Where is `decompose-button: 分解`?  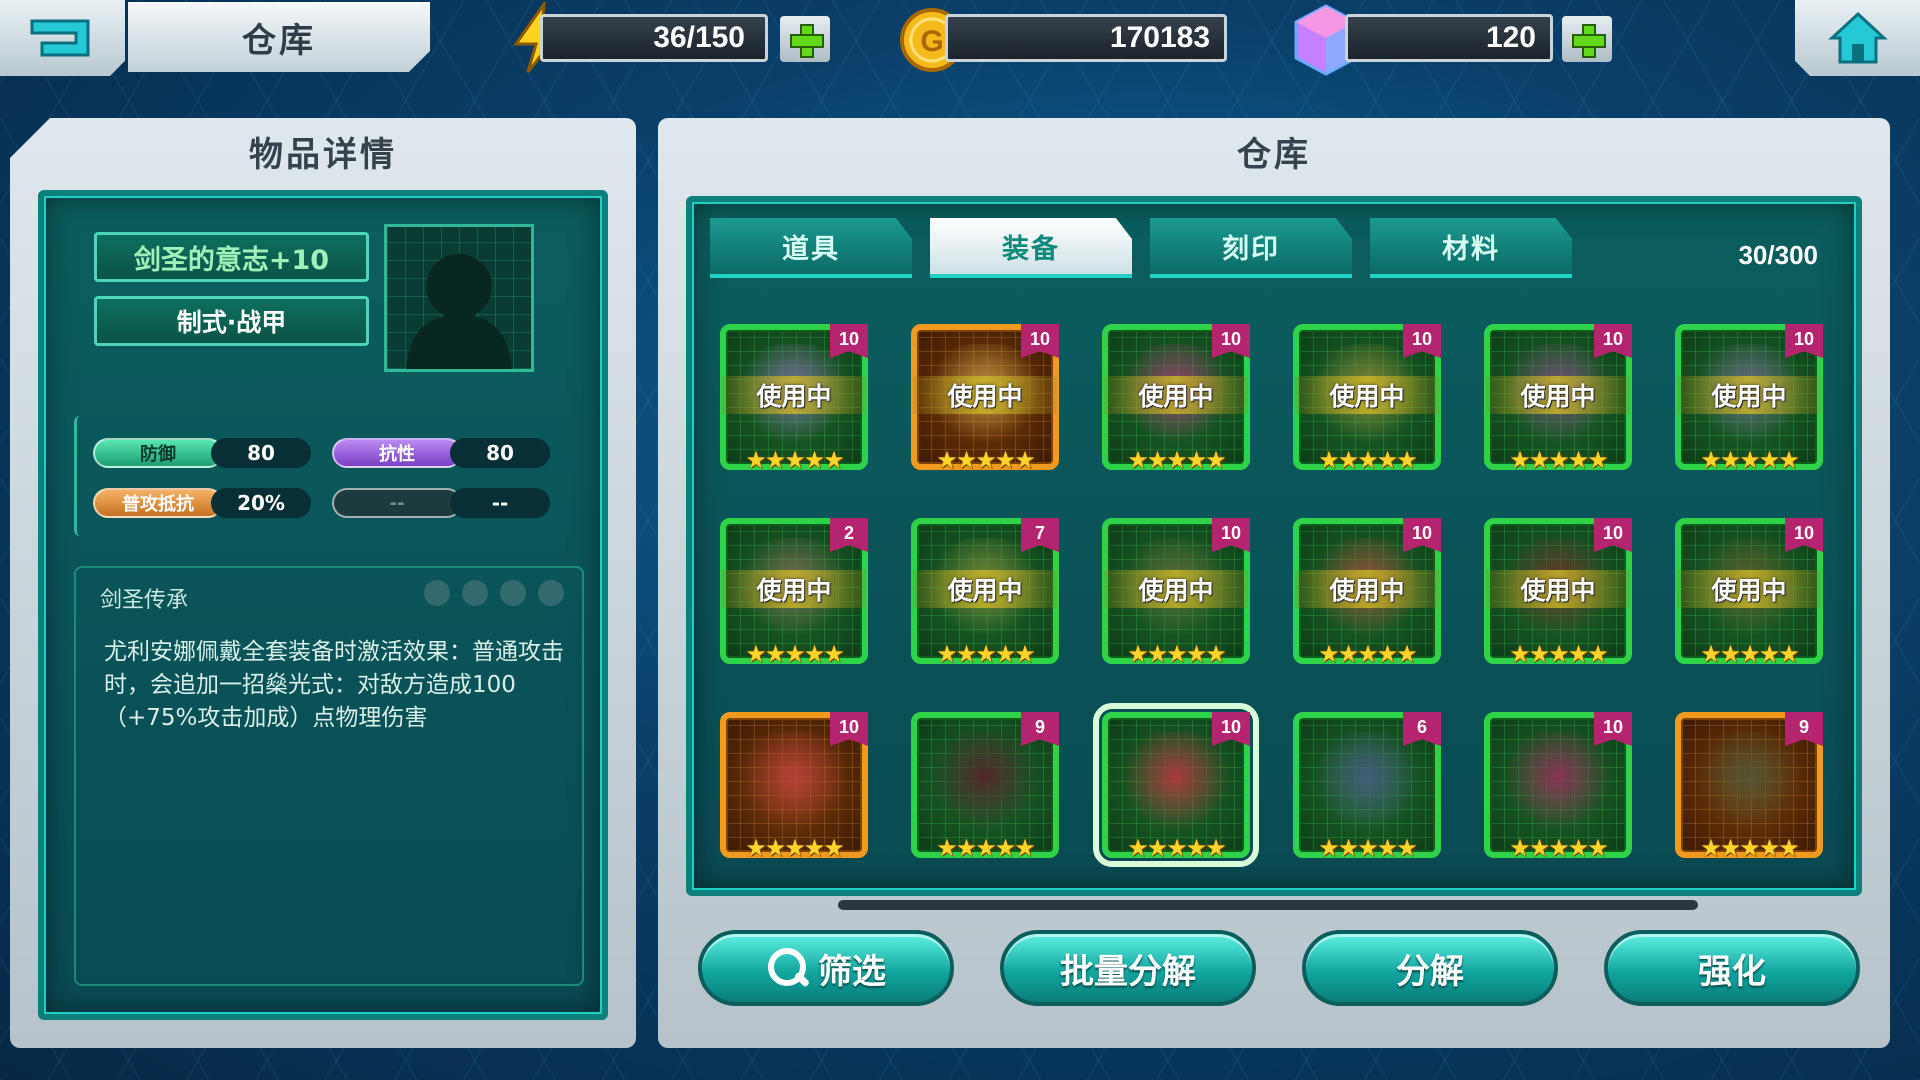
decompose-button: 分解 is located at coordinates (1430, 968).